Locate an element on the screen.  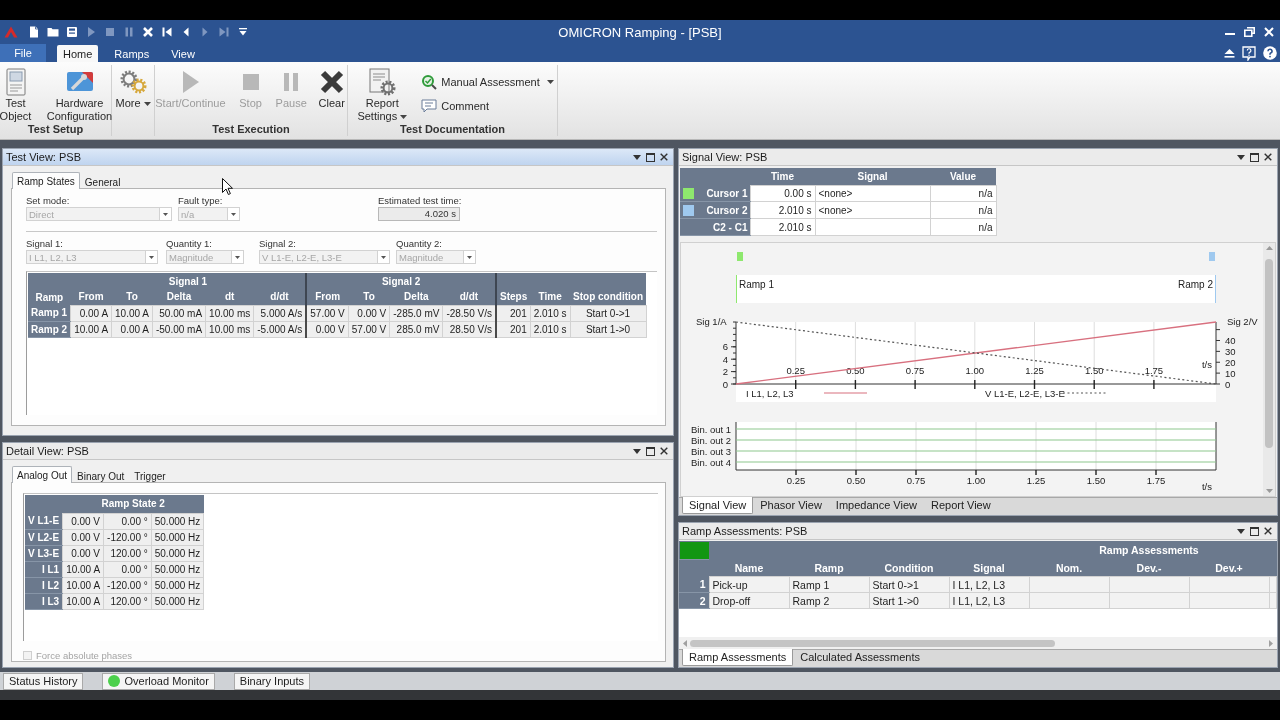
file-tab: File is located at coordinates (23, 53).